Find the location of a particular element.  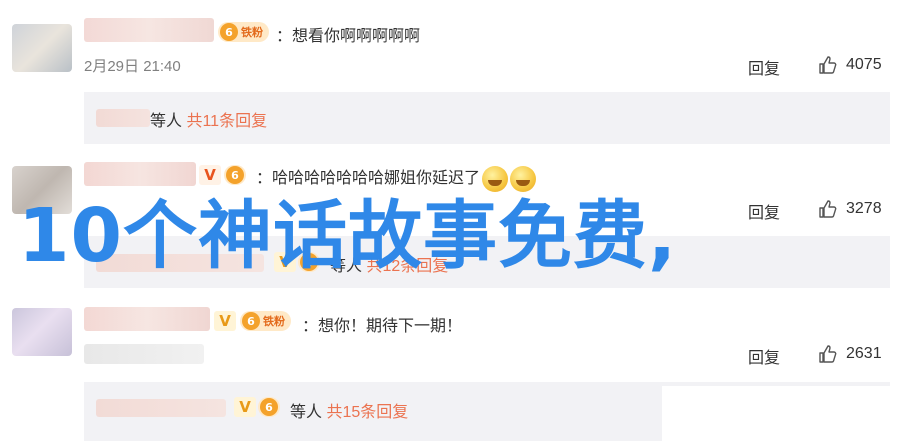

view-replies-link: 共15条回复 is located at coordinates (367, 412).